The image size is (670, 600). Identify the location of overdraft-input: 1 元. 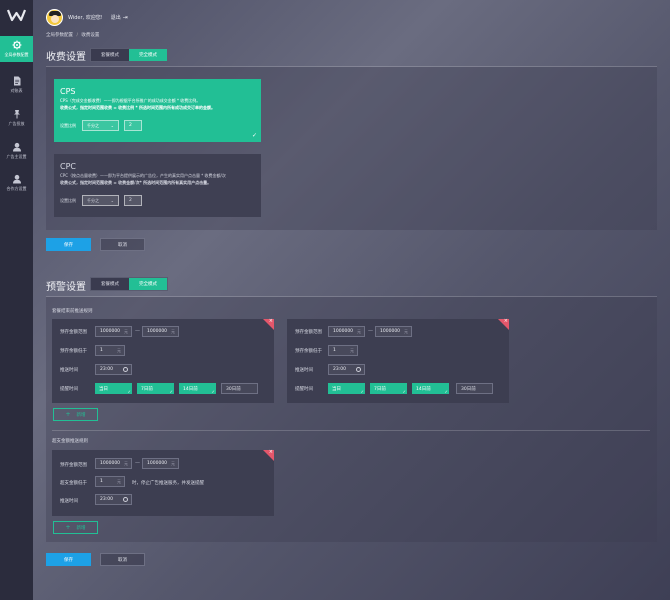
(110, 481).